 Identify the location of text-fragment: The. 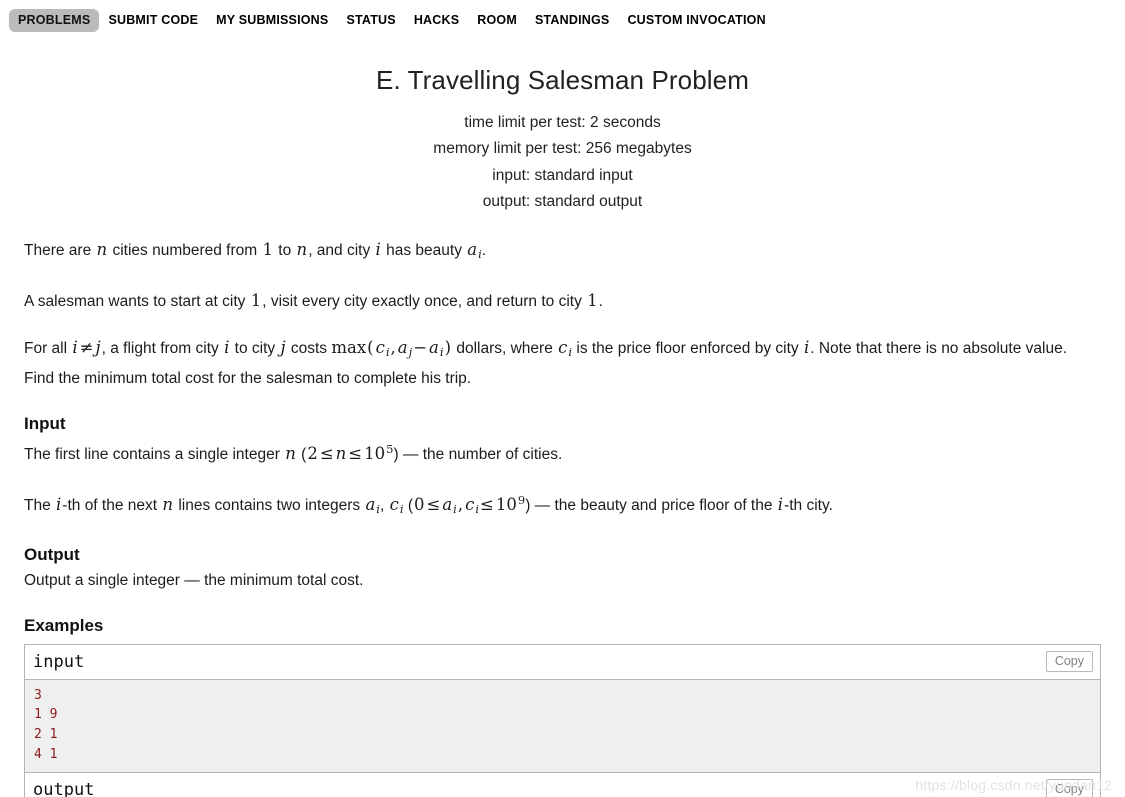
(40, 505).